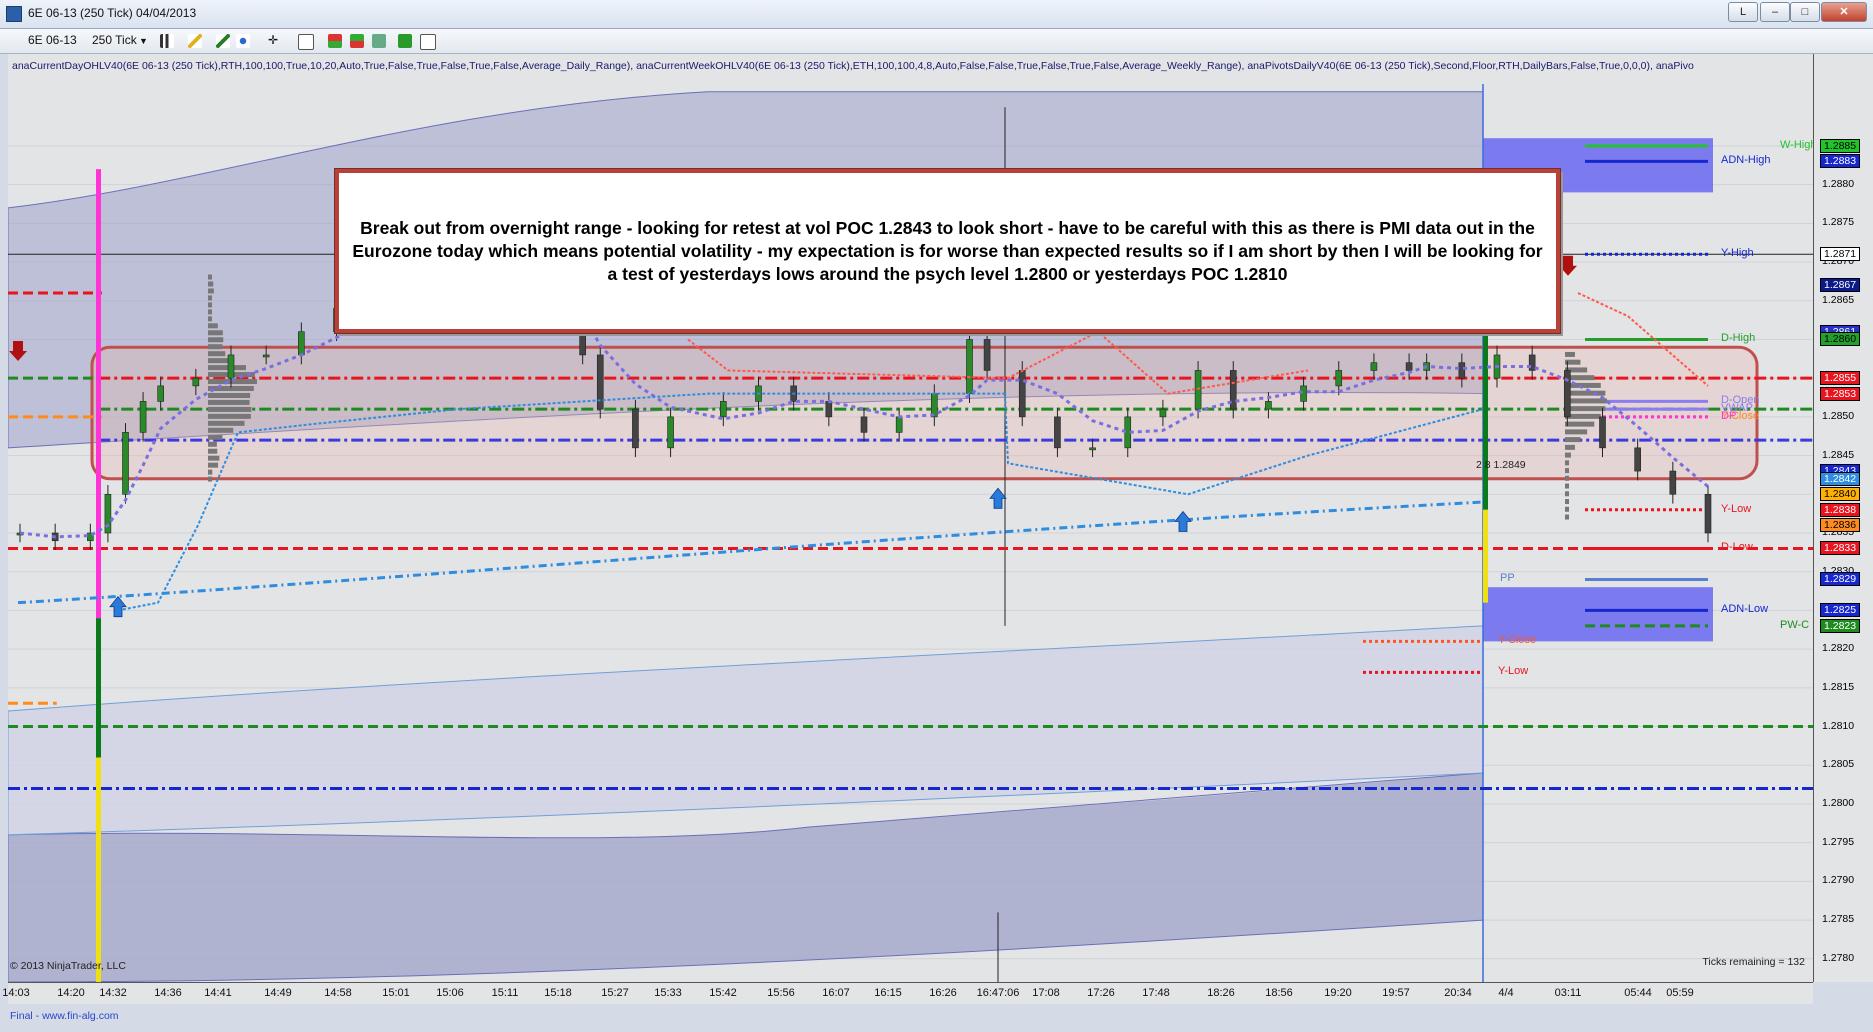  I want to click on crosshair-icon: ✛, so click(273, 40).